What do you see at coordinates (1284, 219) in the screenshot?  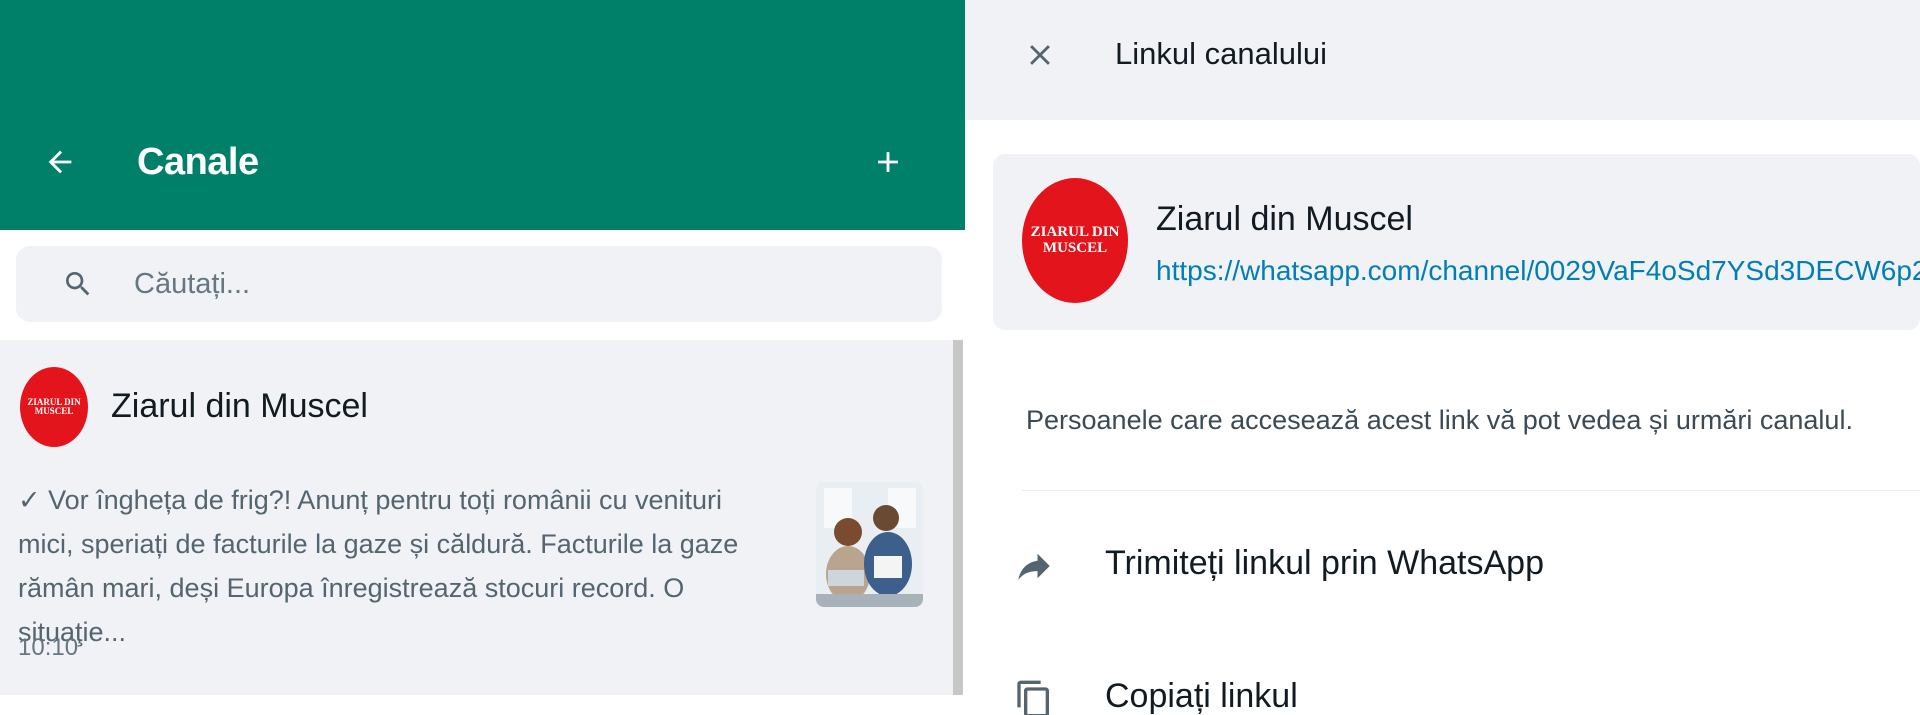 I see `channel-card-name: Ziarul din Muscel` at bounding box center [1284, 219].